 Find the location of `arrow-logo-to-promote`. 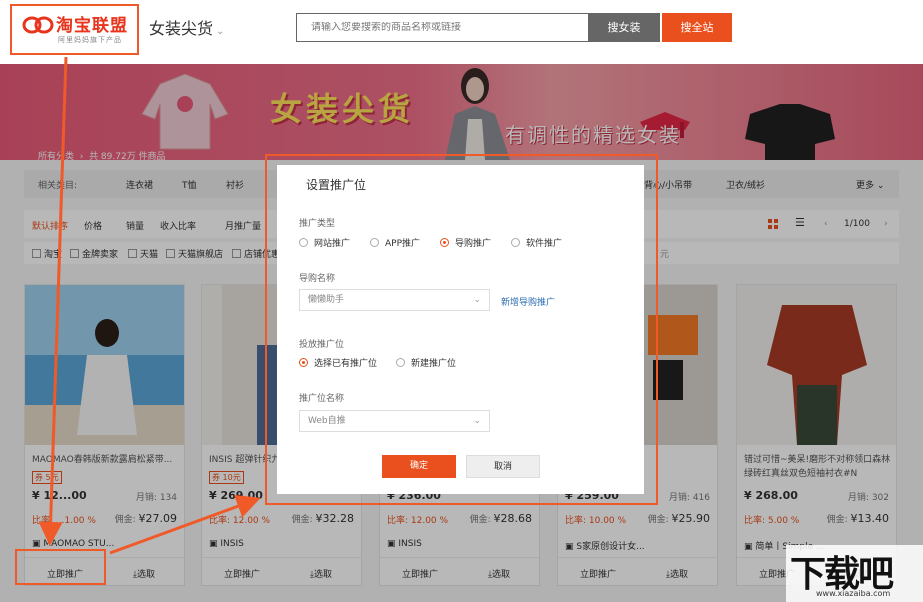

arrow-logo-to-promote is located at coordinates (53, 301).